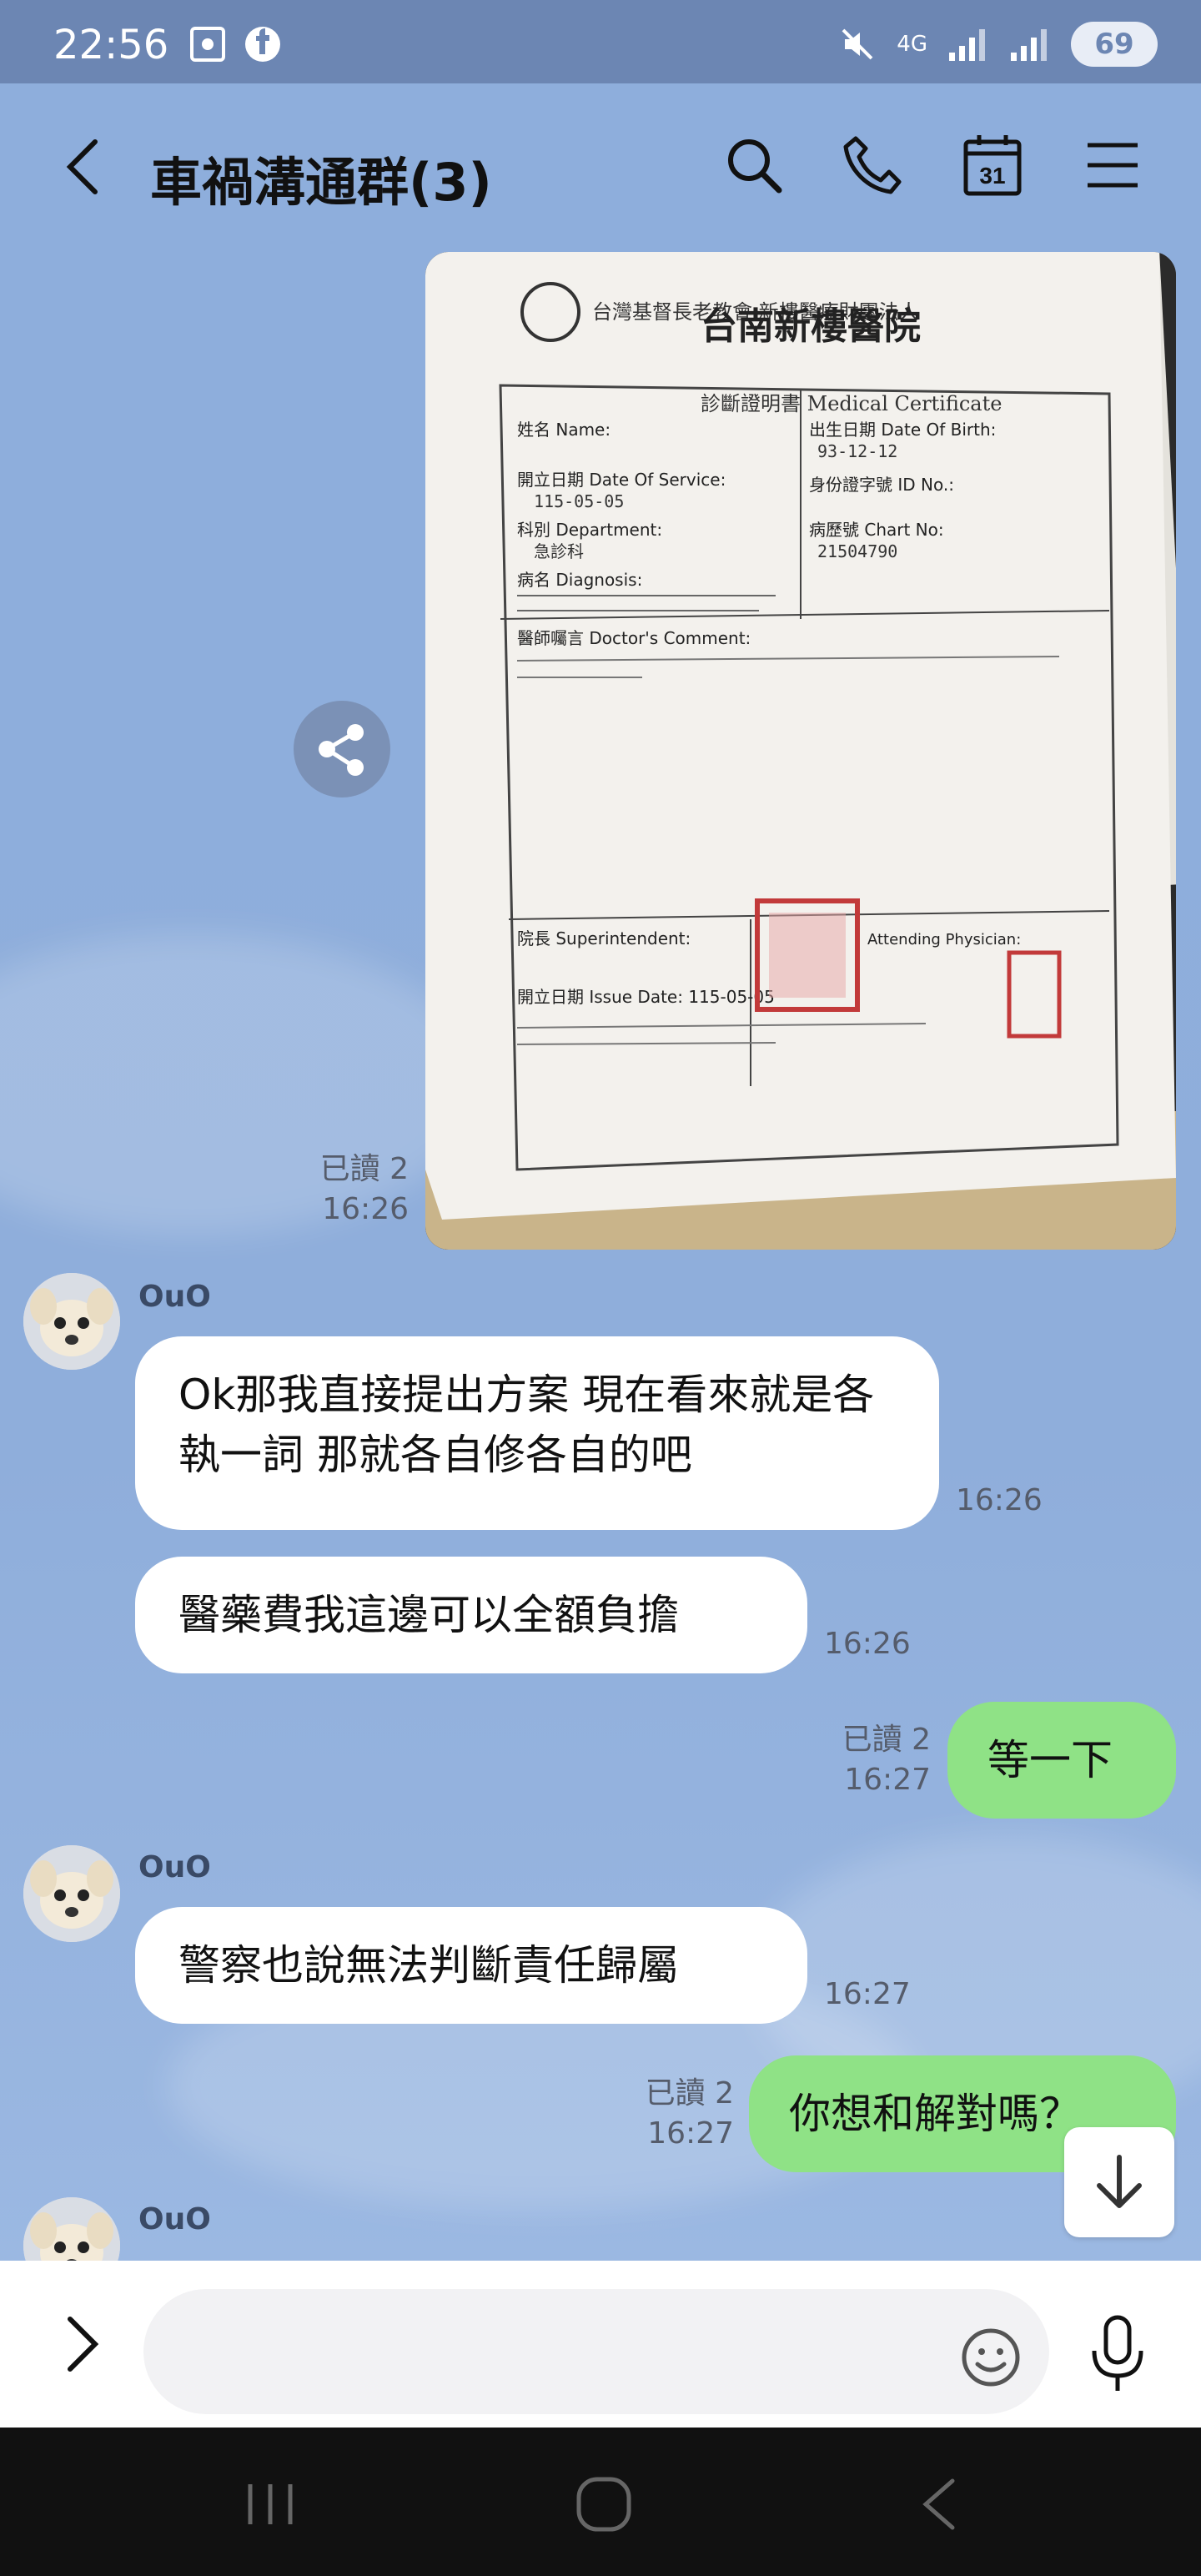 Image resolution: width=1201 pixels, height=2576 pixels. I want to click on cert-chart-no: 21504790, so click(857, 551).